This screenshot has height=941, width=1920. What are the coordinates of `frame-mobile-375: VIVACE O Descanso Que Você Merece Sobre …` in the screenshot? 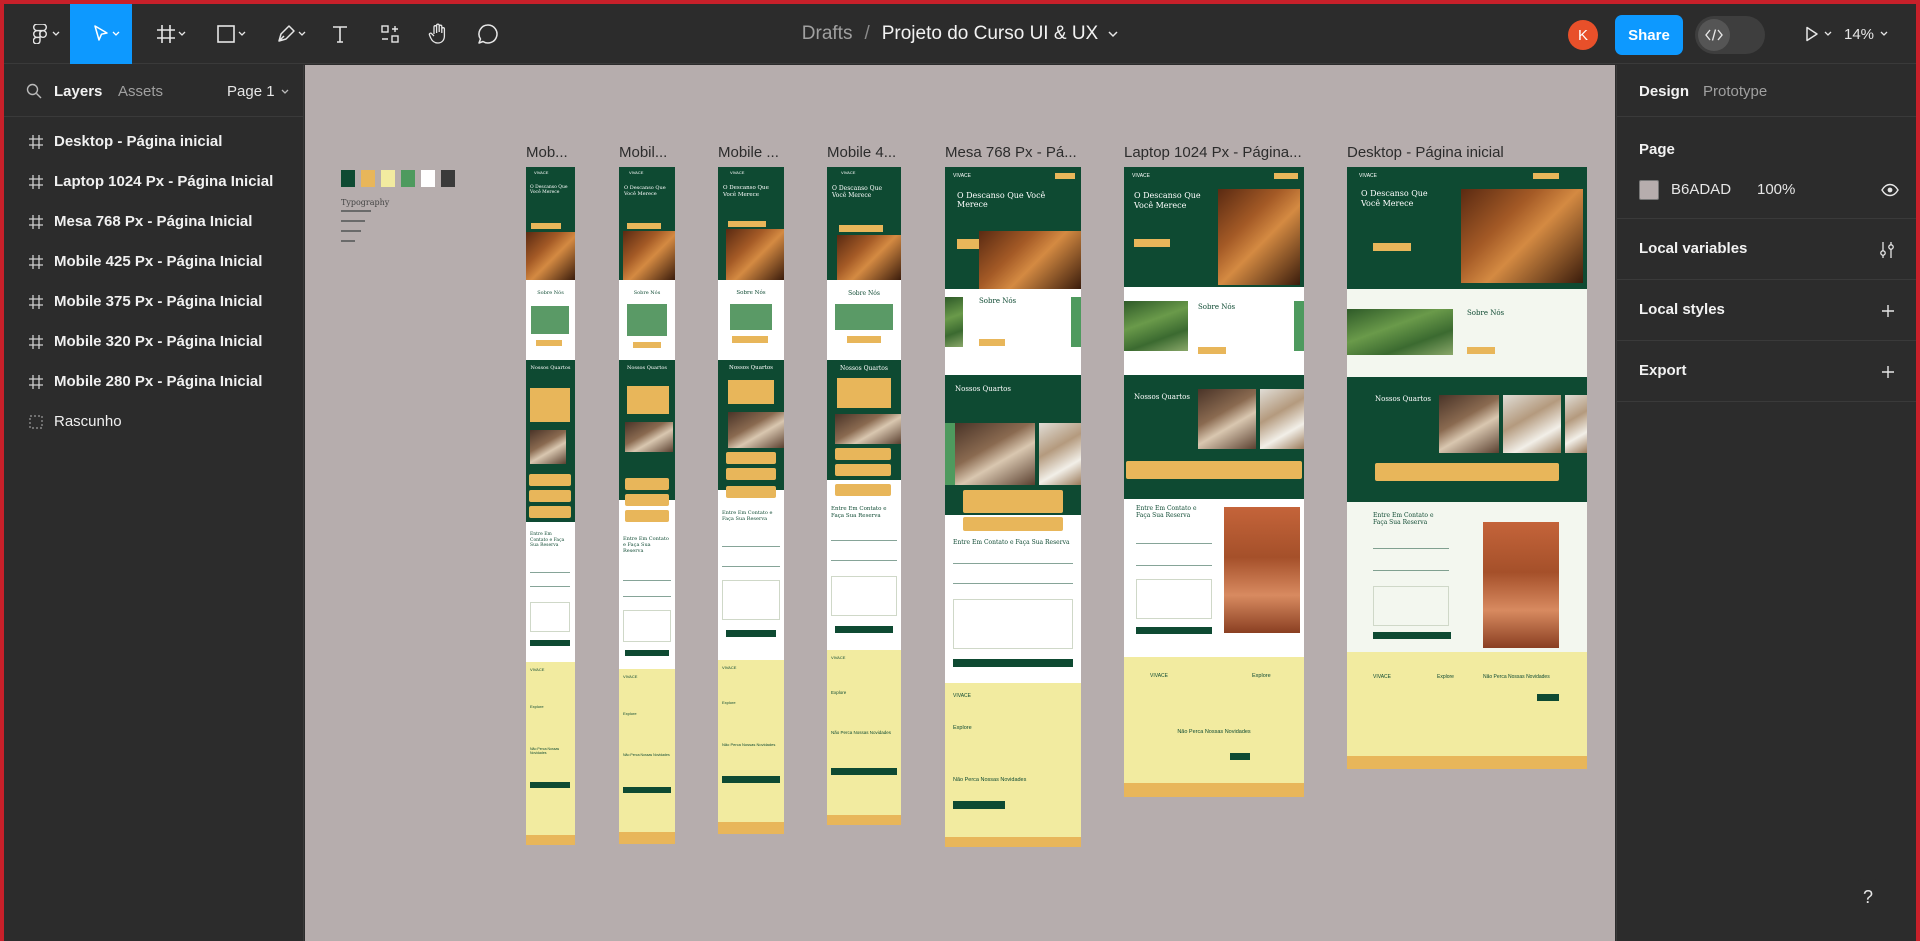 It's located at (751, 500).